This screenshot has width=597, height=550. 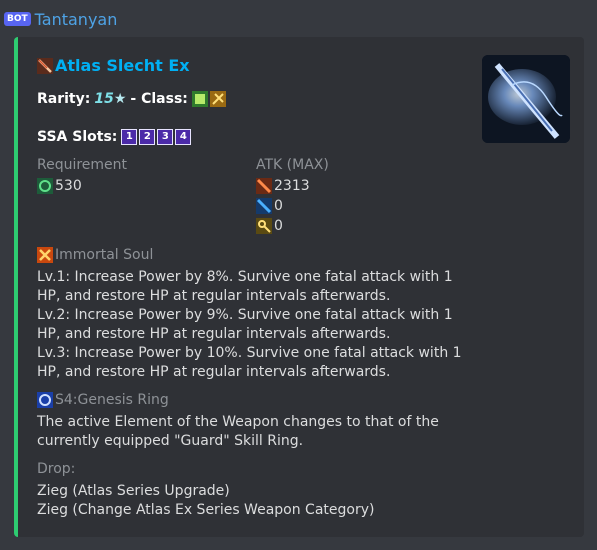 What do you see at coordinates (104, 255) in the screenshot?
I see `potential-name: Immortal Soul` at bounding box center [104, 255].